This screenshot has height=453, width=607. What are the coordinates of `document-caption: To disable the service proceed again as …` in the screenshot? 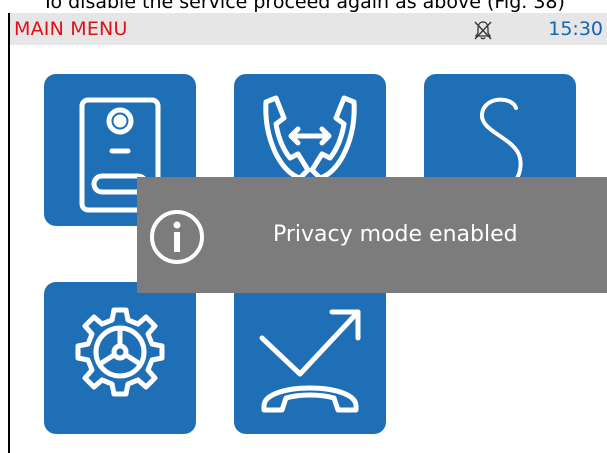 It's located at (303, 6).